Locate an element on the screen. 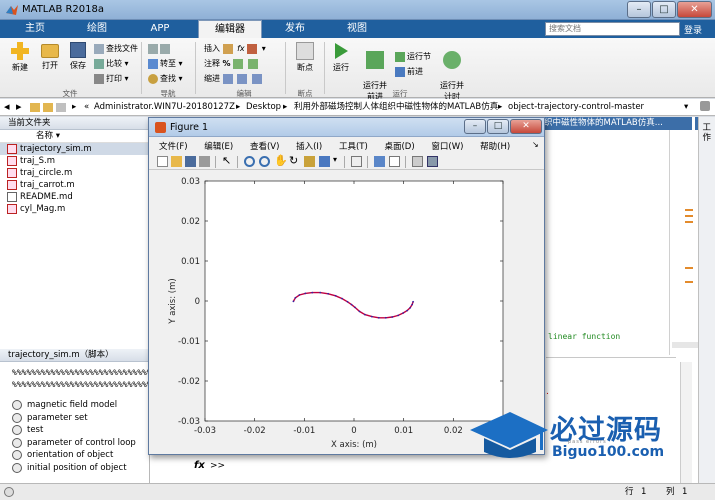  open-file-icon is located at coordinates (176, 161).